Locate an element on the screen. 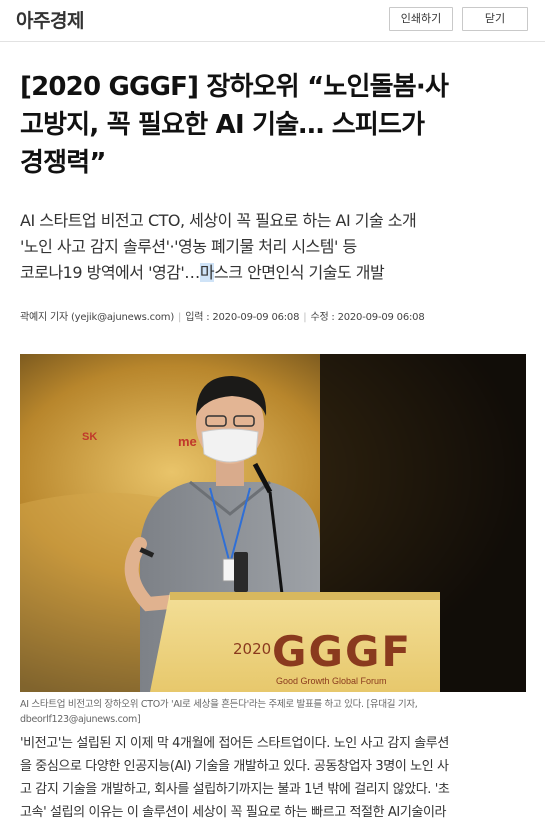 The height and width of the screenshot is (835, 545). site-logo: 아주경제 is located at coordinates (50, 19).